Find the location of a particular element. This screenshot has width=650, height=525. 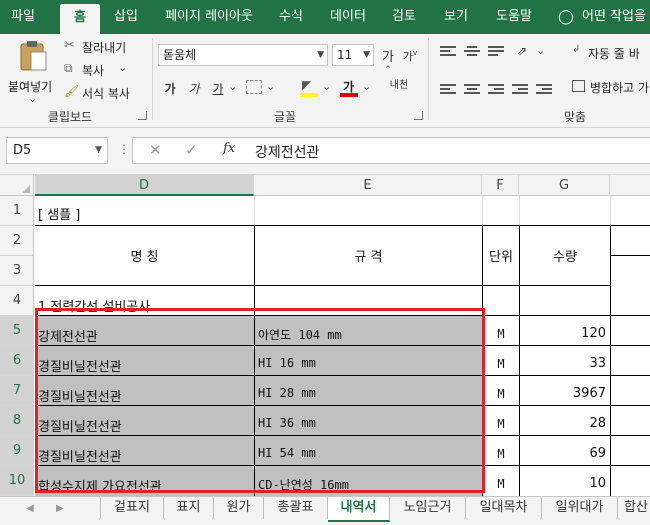

column-headers: D E F G is located at coordinates (325, 185).